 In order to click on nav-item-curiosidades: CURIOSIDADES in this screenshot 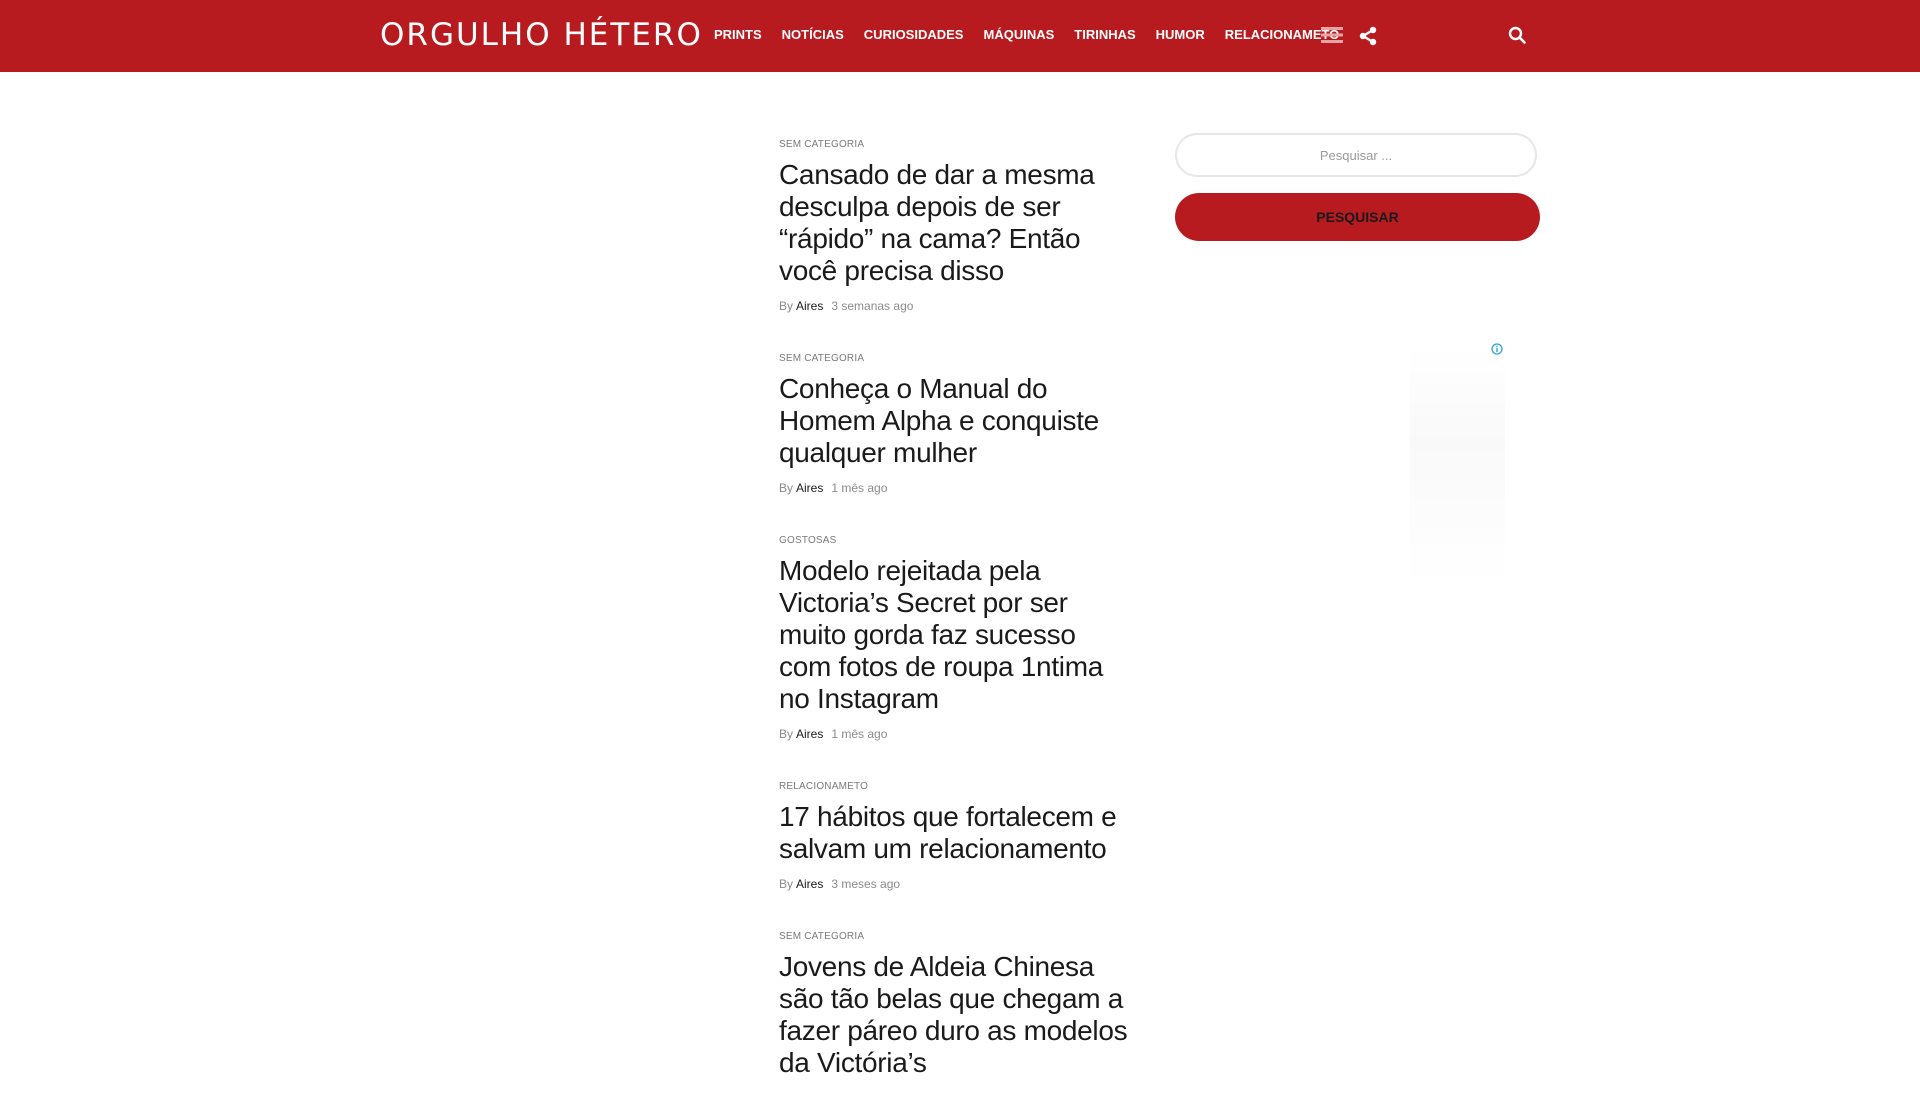, I will do `click(914, 34)`.